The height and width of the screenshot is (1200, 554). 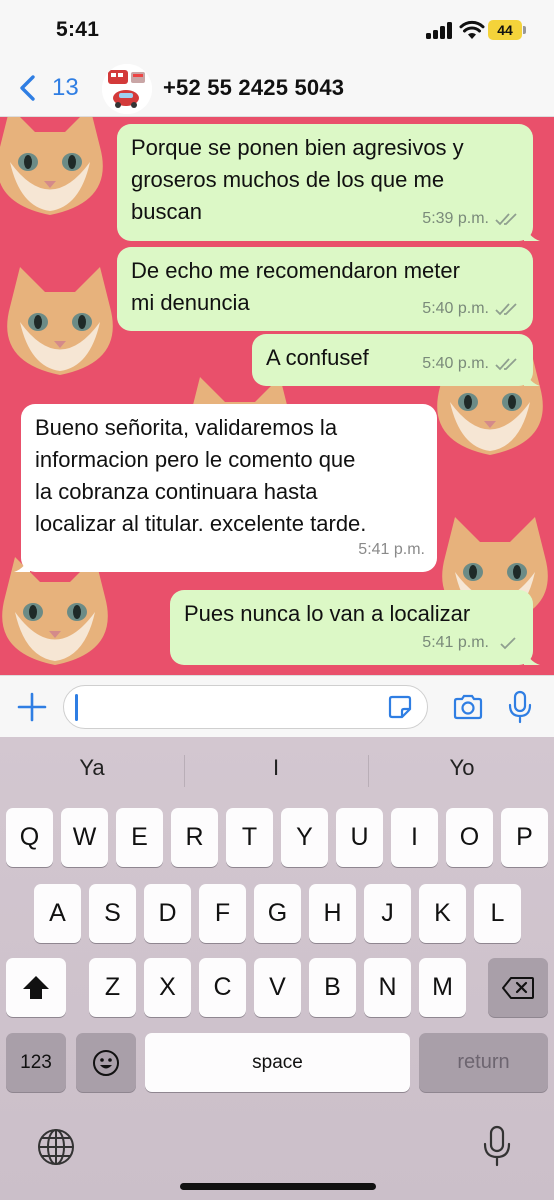 I want to click on delete-key, so click(x=518, y=987).